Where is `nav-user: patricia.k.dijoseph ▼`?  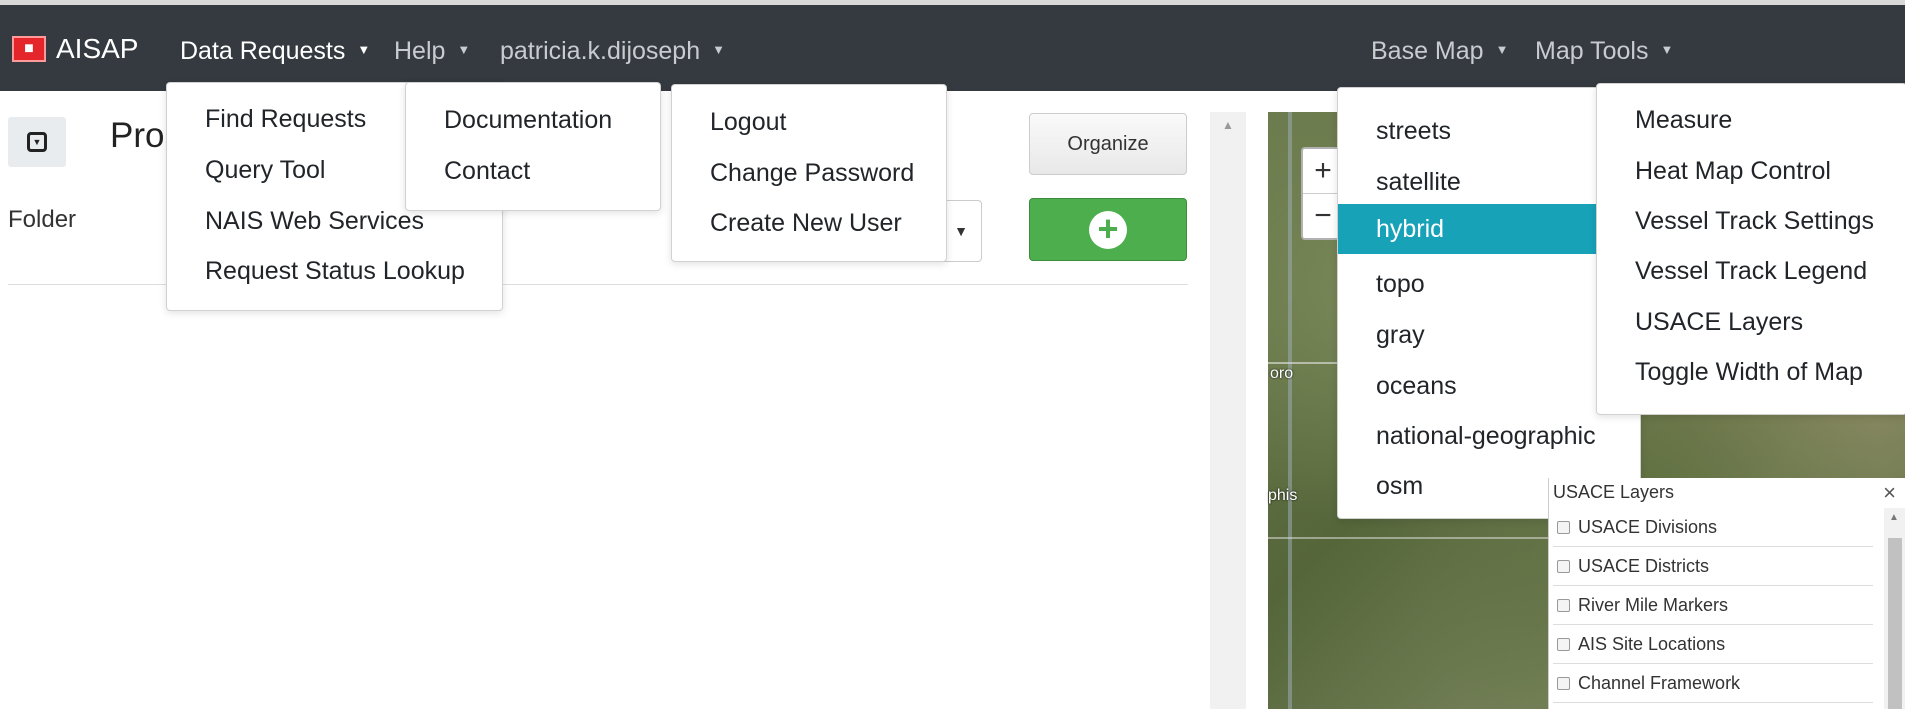 nav-user: patricia.k.dijoseph ▼ is located at coordinates (612, 51).